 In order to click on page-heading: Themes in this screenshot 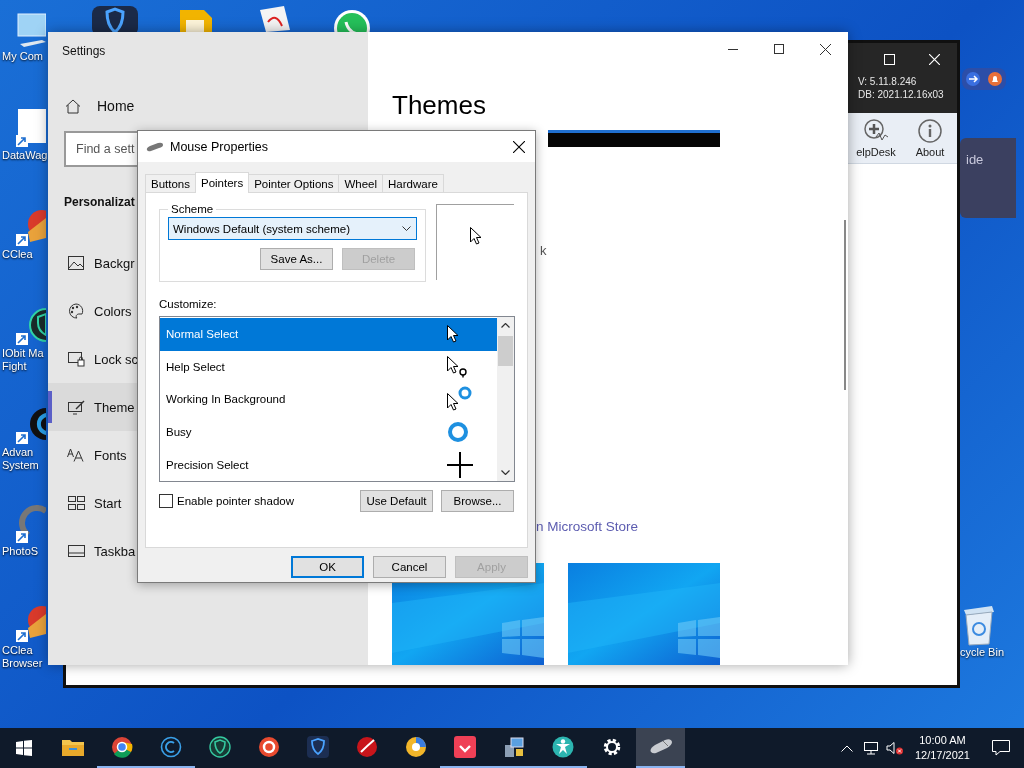, I will do `click(439, 105)`.